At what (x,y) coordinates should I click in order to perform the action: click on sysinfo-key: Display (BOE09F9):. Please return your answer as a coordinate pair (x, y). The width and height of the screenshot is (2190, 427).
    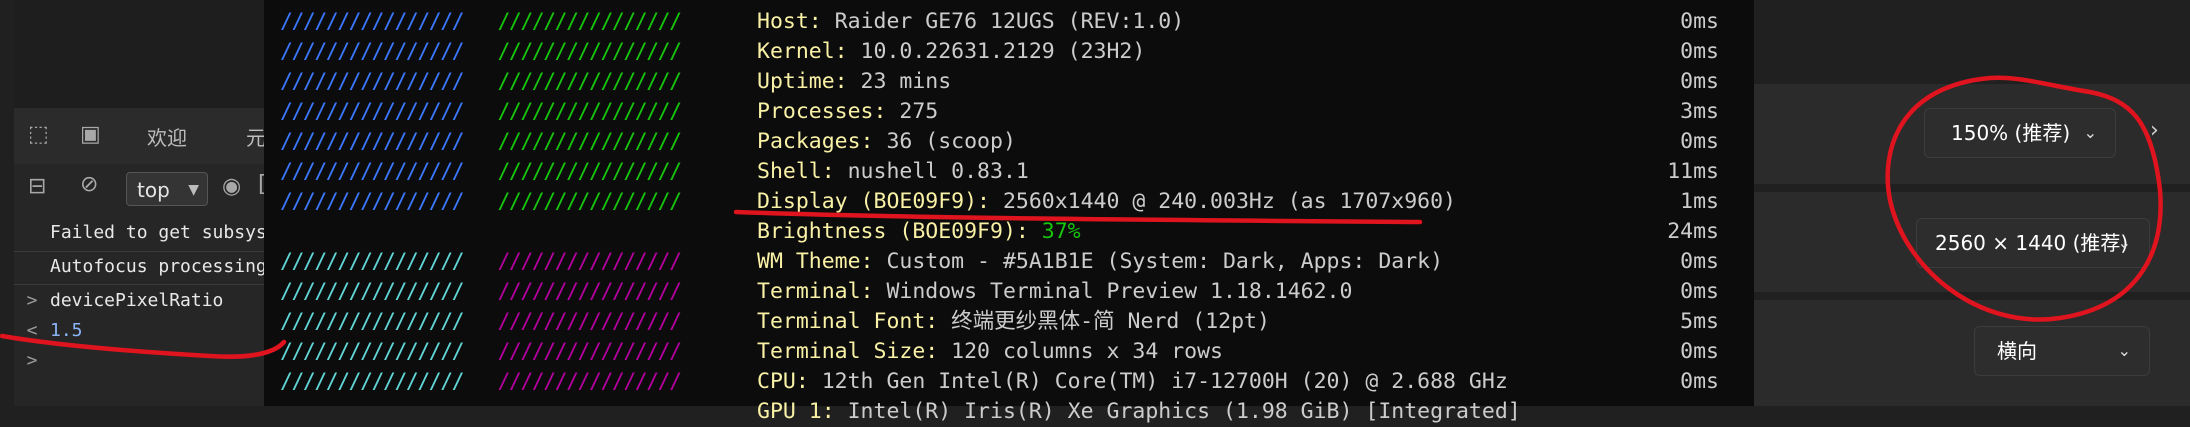
    Looking at the image, I should click on (873, 201).